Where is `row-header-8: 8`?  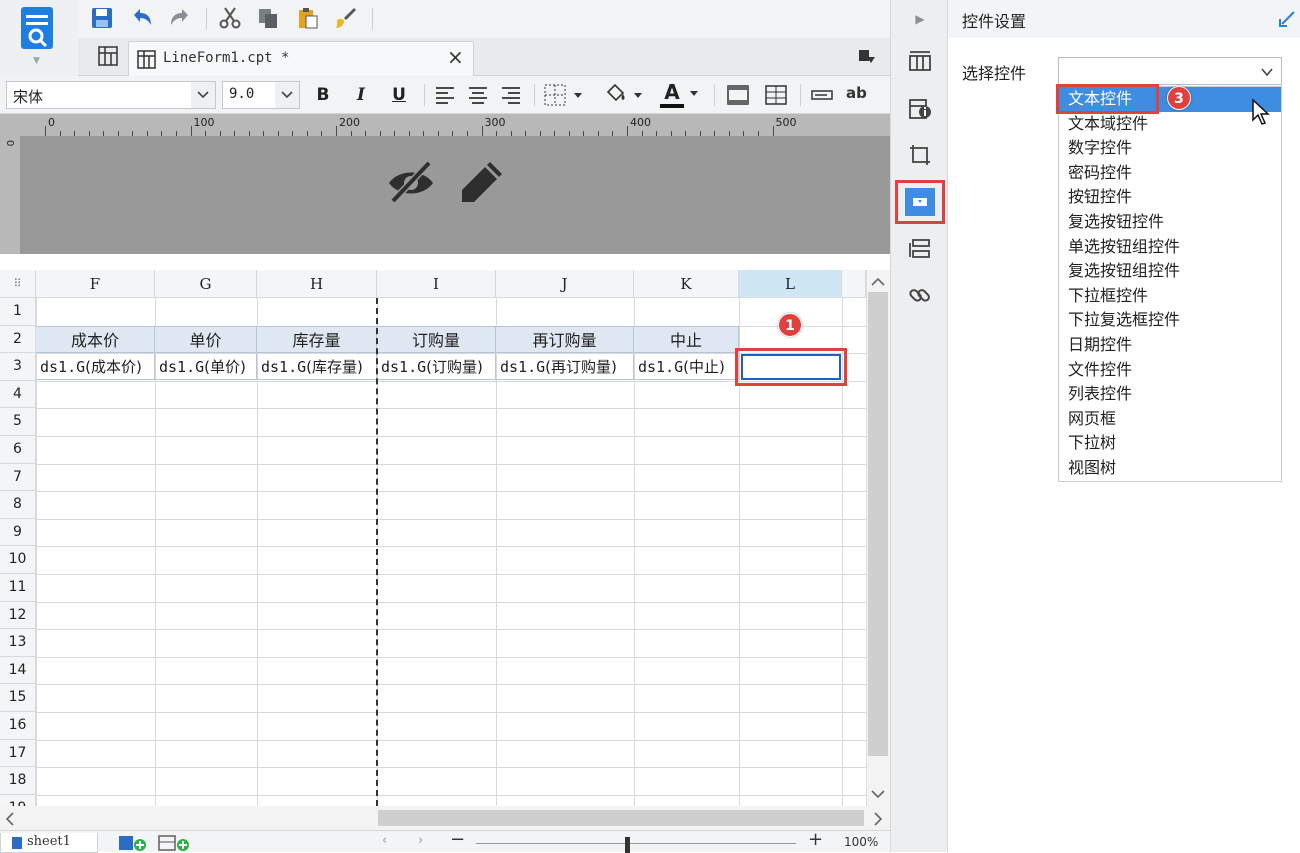
row-header-8: 8 is located at coordinates (18, 505).